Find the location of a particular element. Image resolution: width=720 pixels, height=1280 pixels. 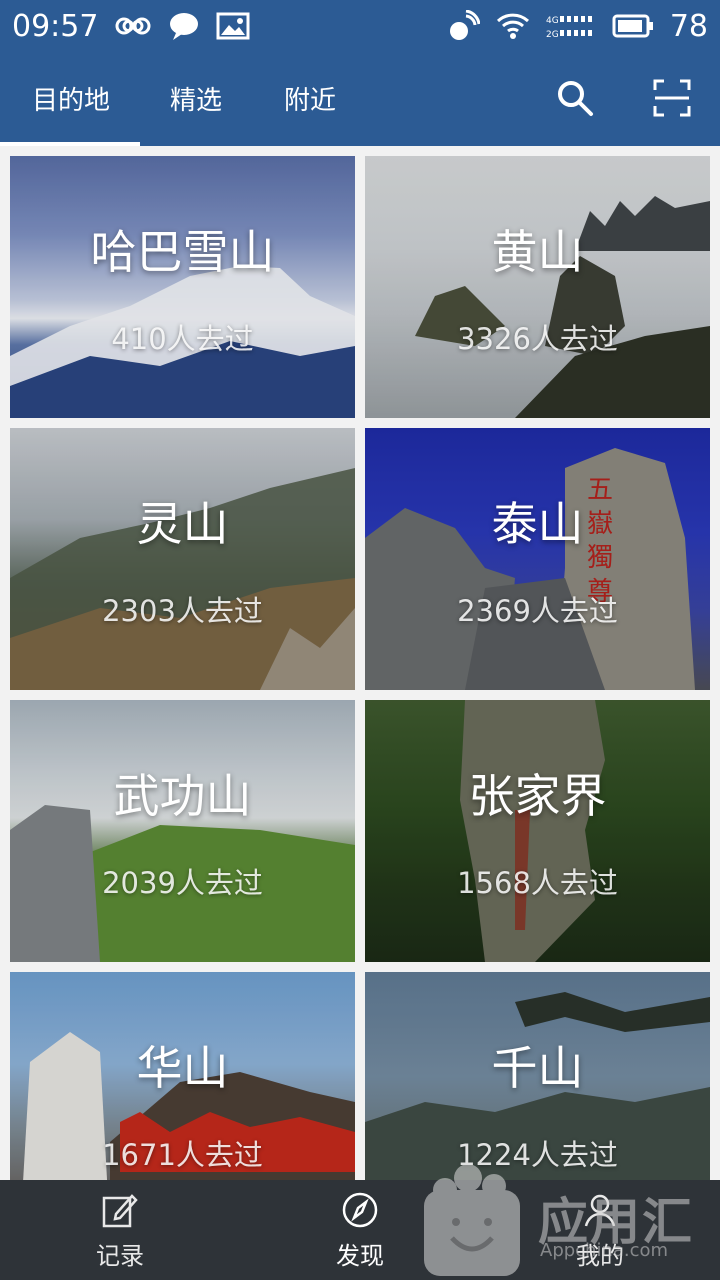

destination-card-lingshan: 灵山 2303人去过 is located at coordinates (182, 559).